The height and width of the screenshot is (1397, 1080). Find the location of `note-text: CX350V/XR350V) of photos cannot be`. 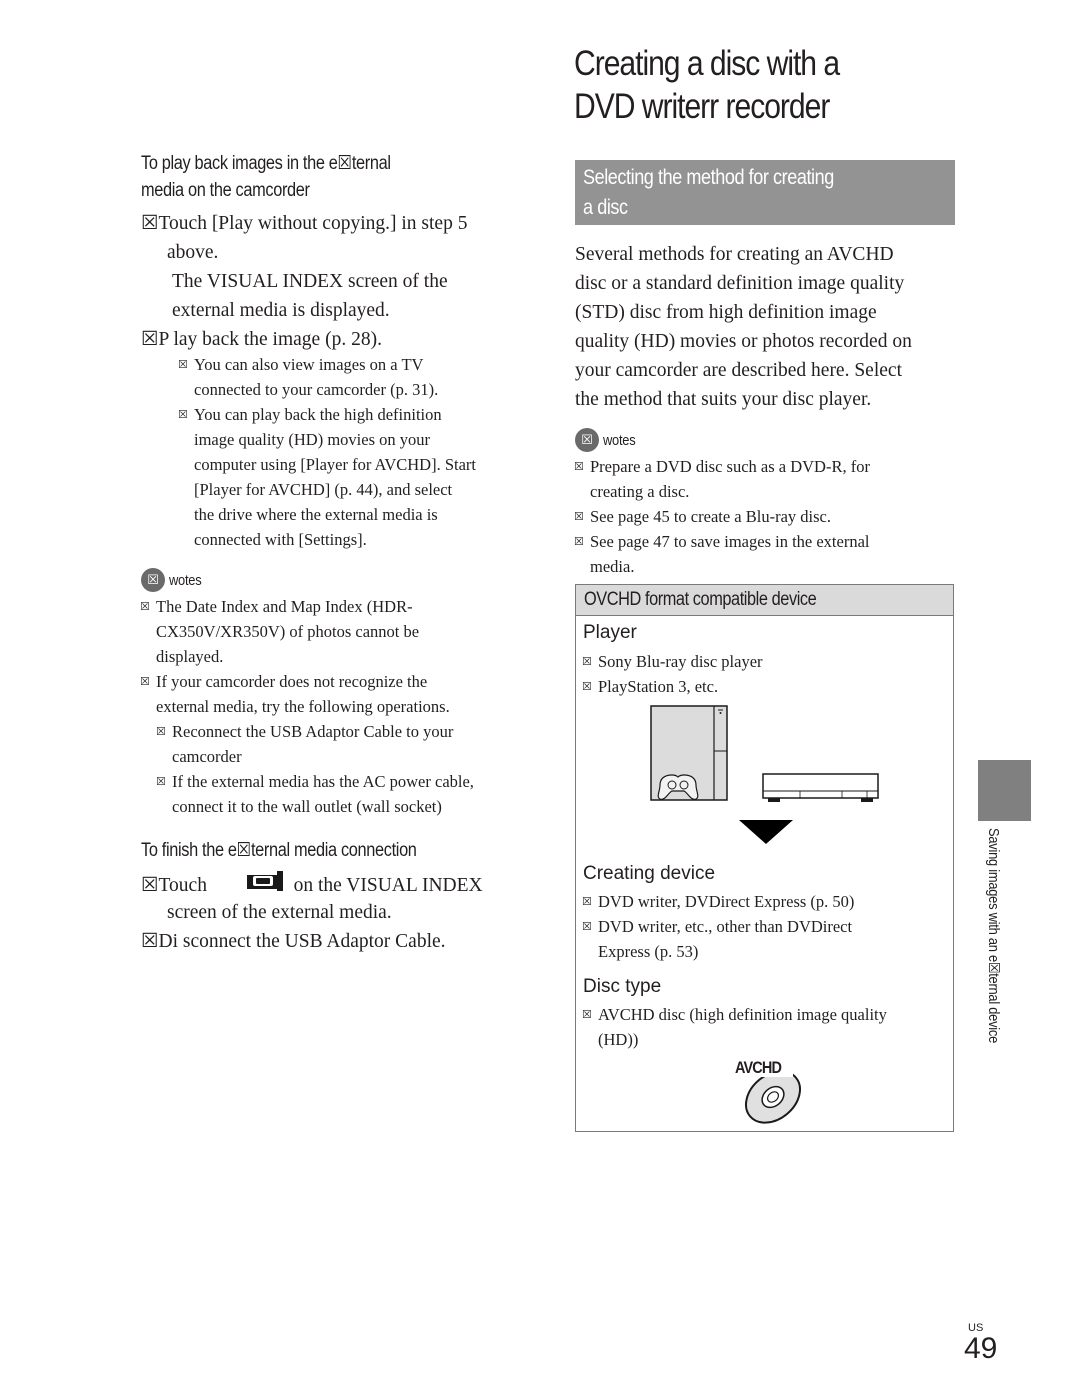

note-text: CX350V/XR350V) of photos cannot be is located at coordinates (288, 631).